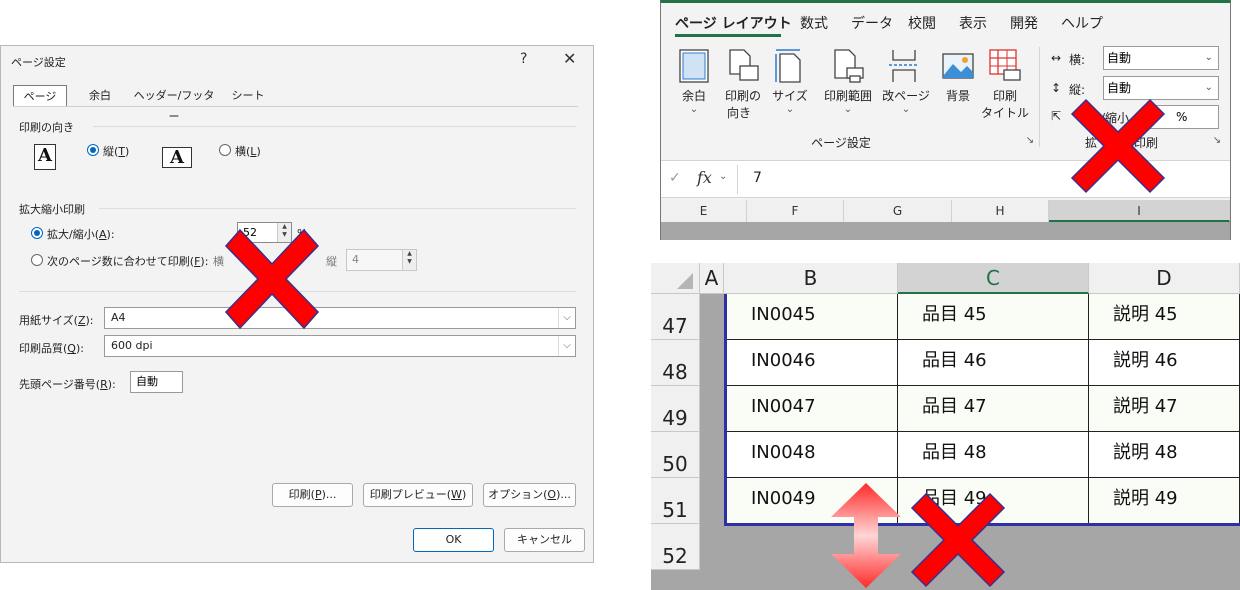 This screenshot has width=1240, height=590. What do you see at coordinates (1164, 409) in the screenshot?
I see `cell-d: 説明 47` at bounding box center [1164, 409].